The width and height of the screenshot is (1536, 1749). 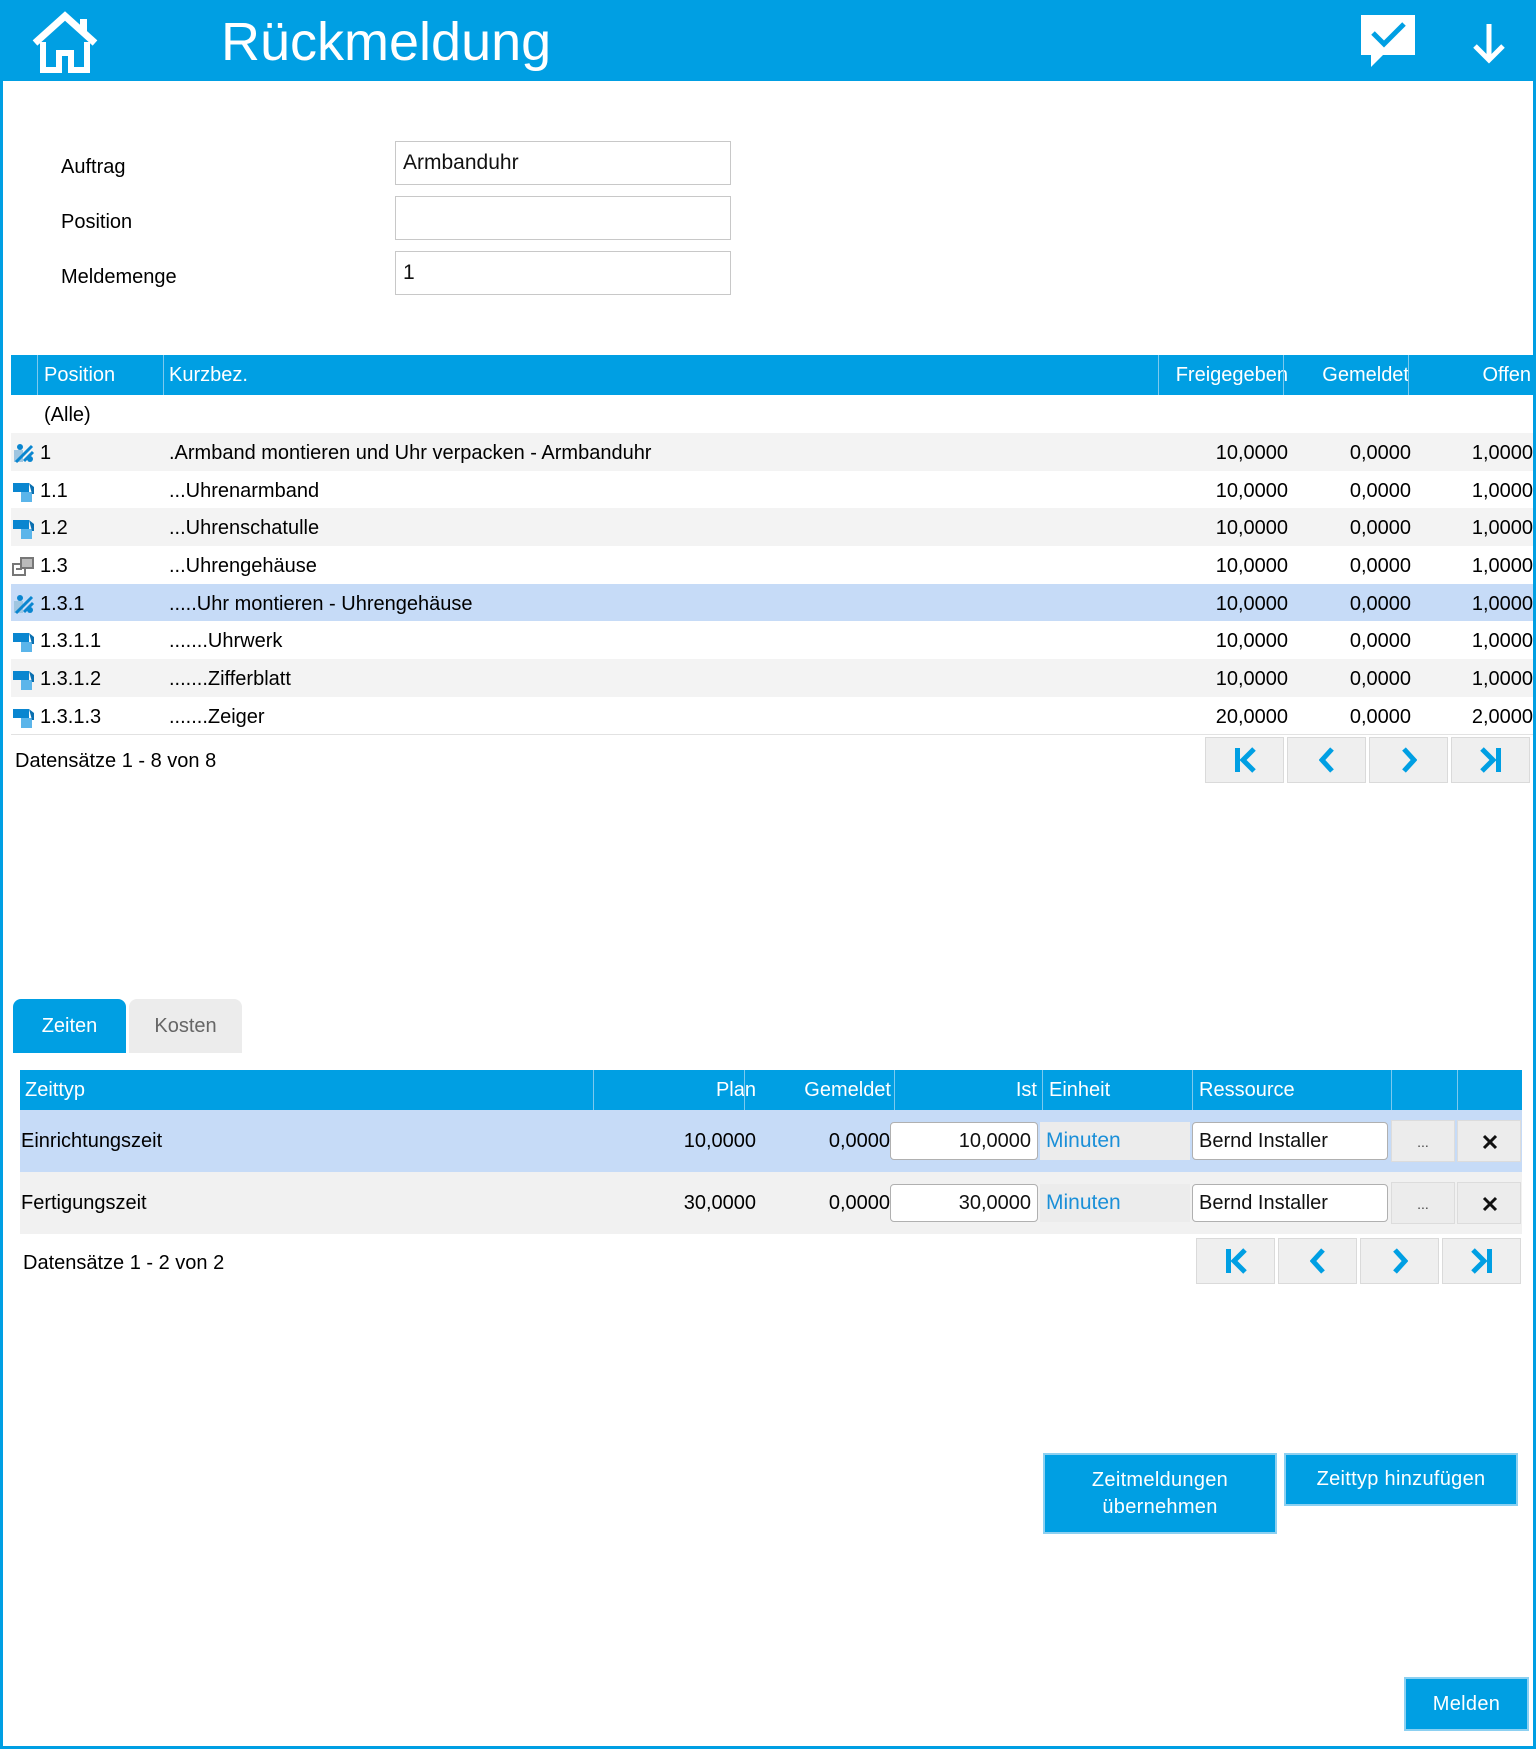 I want to click on filter-all-label: (Alle), so click(x=67, y=415).